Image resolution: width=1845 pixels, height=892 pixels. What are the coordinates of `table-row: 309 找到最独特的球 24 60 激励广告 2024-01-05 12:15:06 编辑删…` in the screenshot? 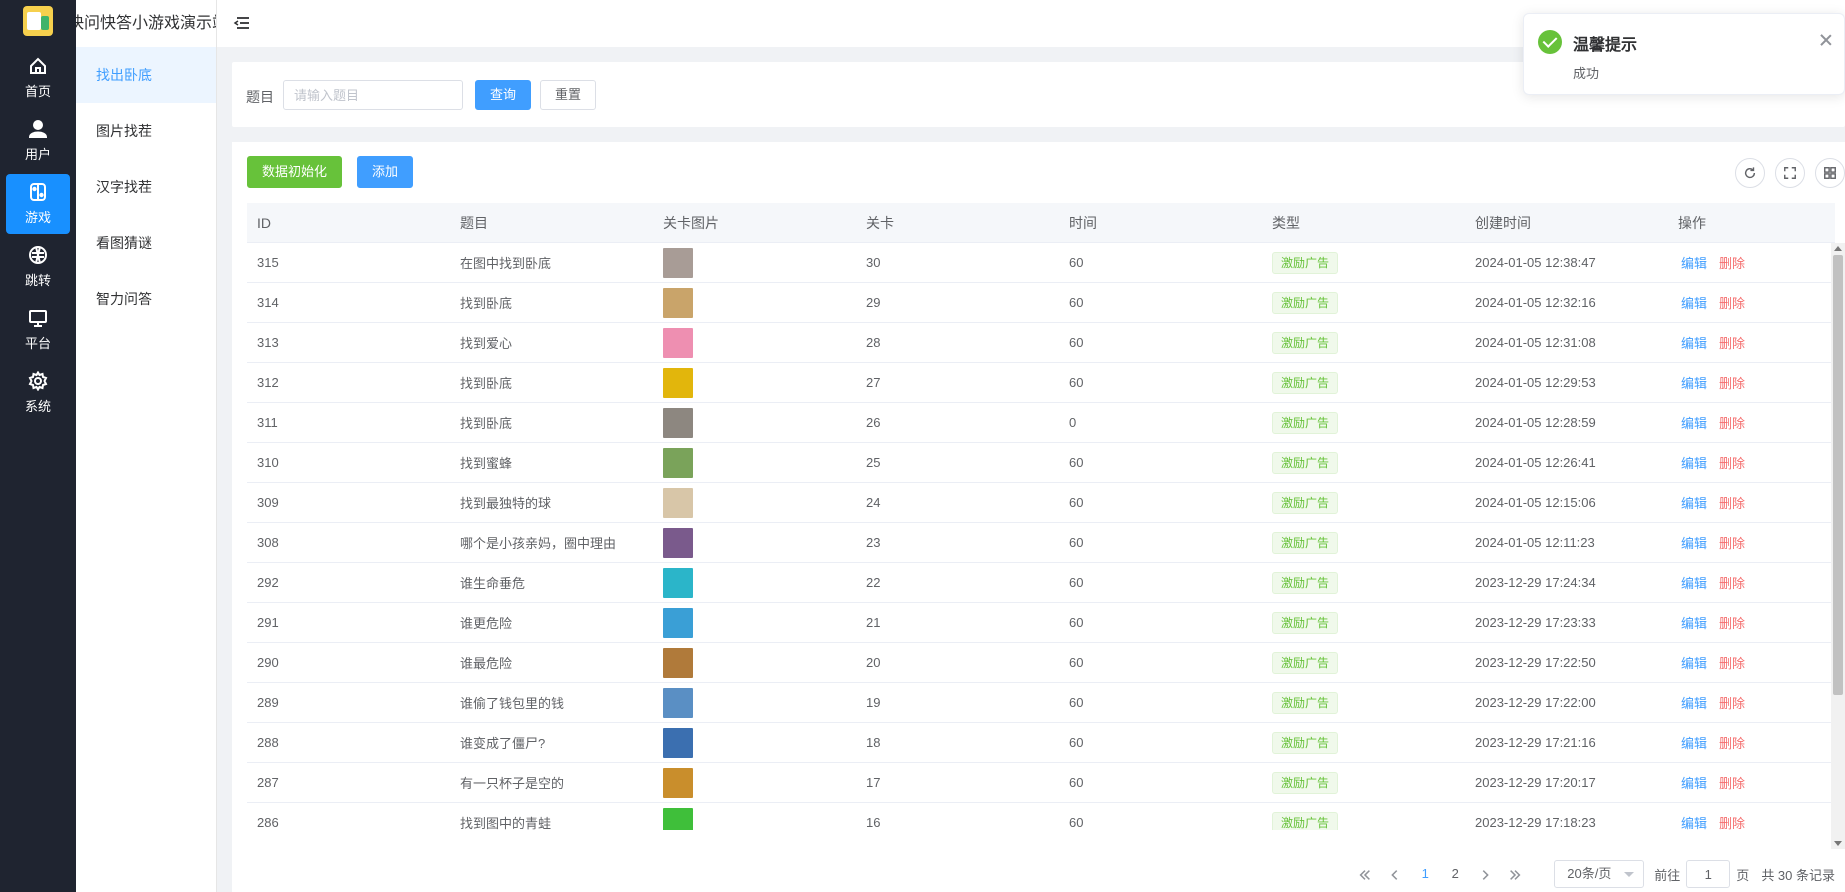 It's located at (1041, 503).